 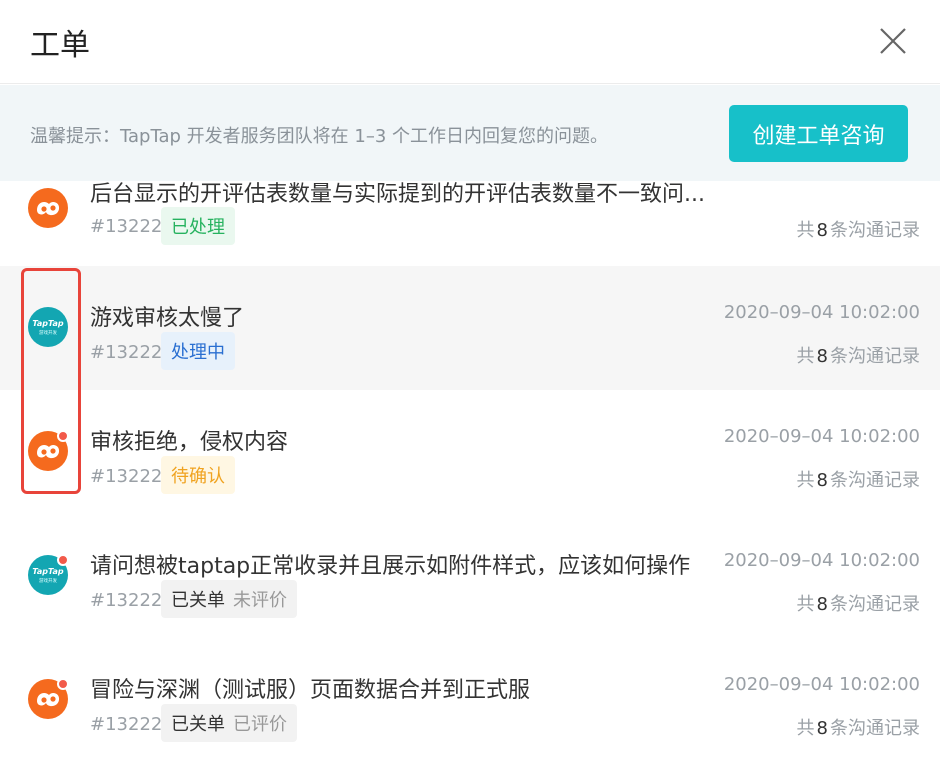 I want to click on ticket-title: 审核拒绝，侵权内容, so click(x=189, y=442).